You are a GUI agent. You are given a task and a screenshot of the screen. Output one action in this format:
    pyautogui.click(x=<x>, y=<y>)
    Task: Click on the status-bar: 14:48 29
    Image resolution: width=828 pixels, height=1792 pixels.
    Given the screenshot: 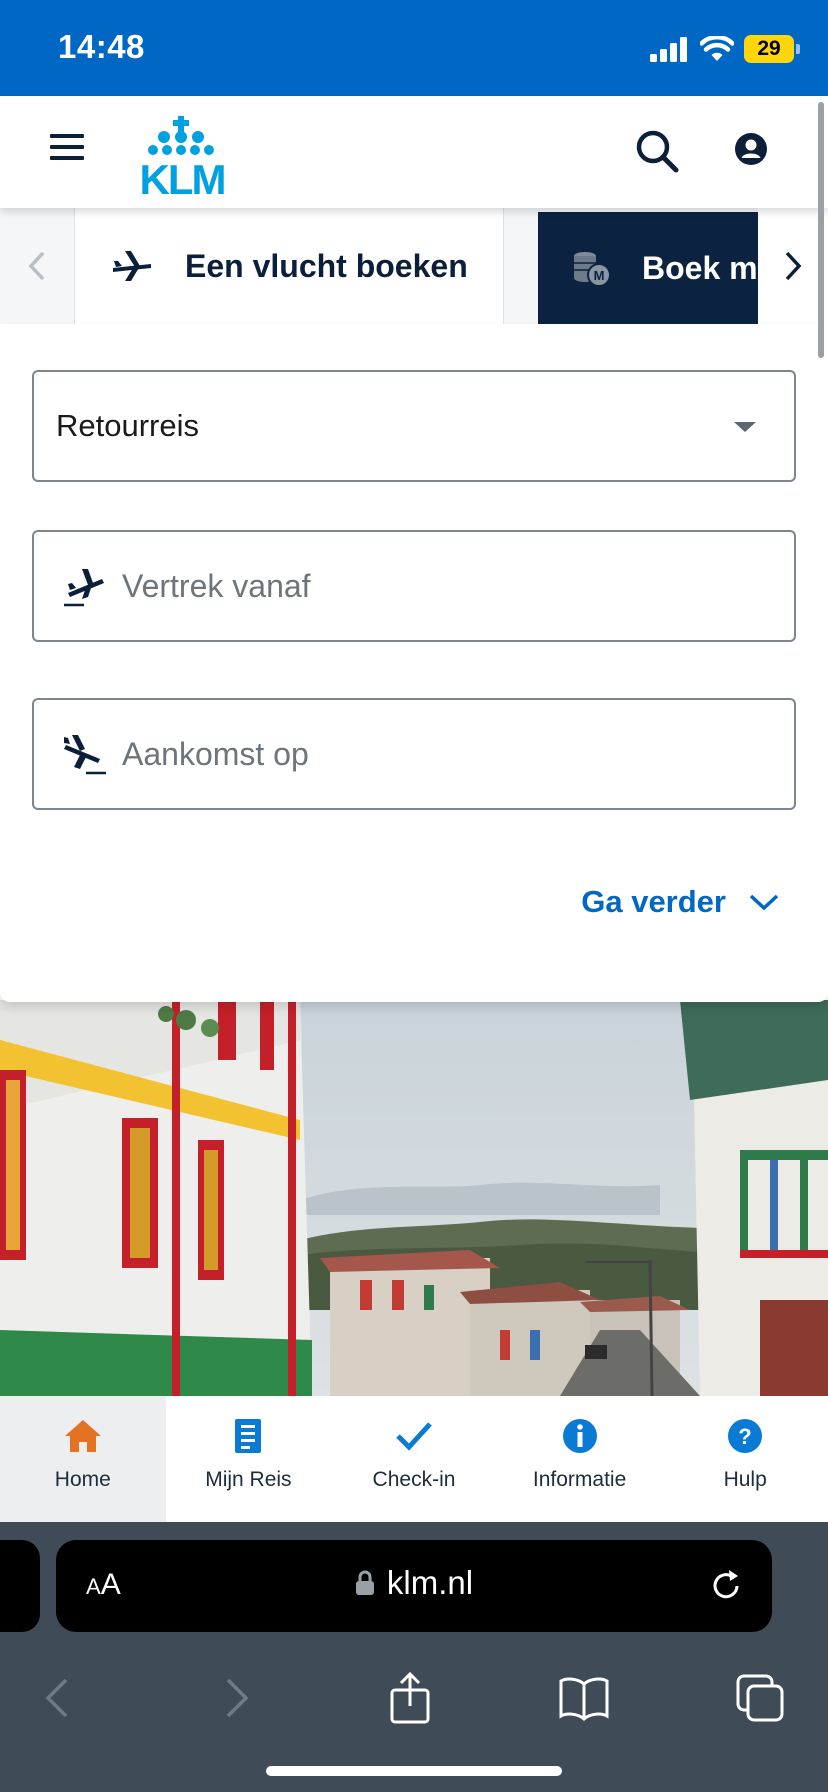 What is the action you would take?
    pyautogui.click(x=414, y=48)
    